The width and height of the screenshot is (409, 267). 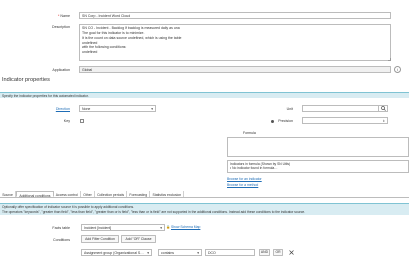 What do you see at coordinates (242, 185) in the screenshot?
I see `browse-method-link: Browse for a method` at bounding box center [242, 185].